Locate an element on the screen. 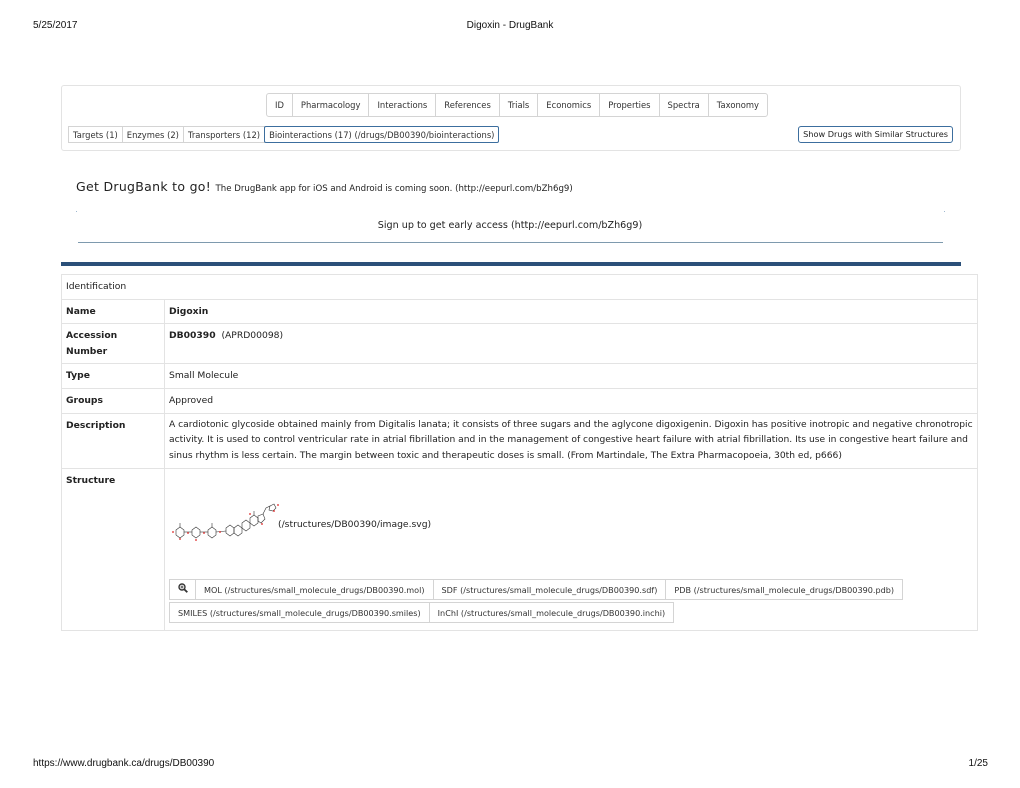  subtab-transporters: Transporters (12) is located at coordinates (224, 134).